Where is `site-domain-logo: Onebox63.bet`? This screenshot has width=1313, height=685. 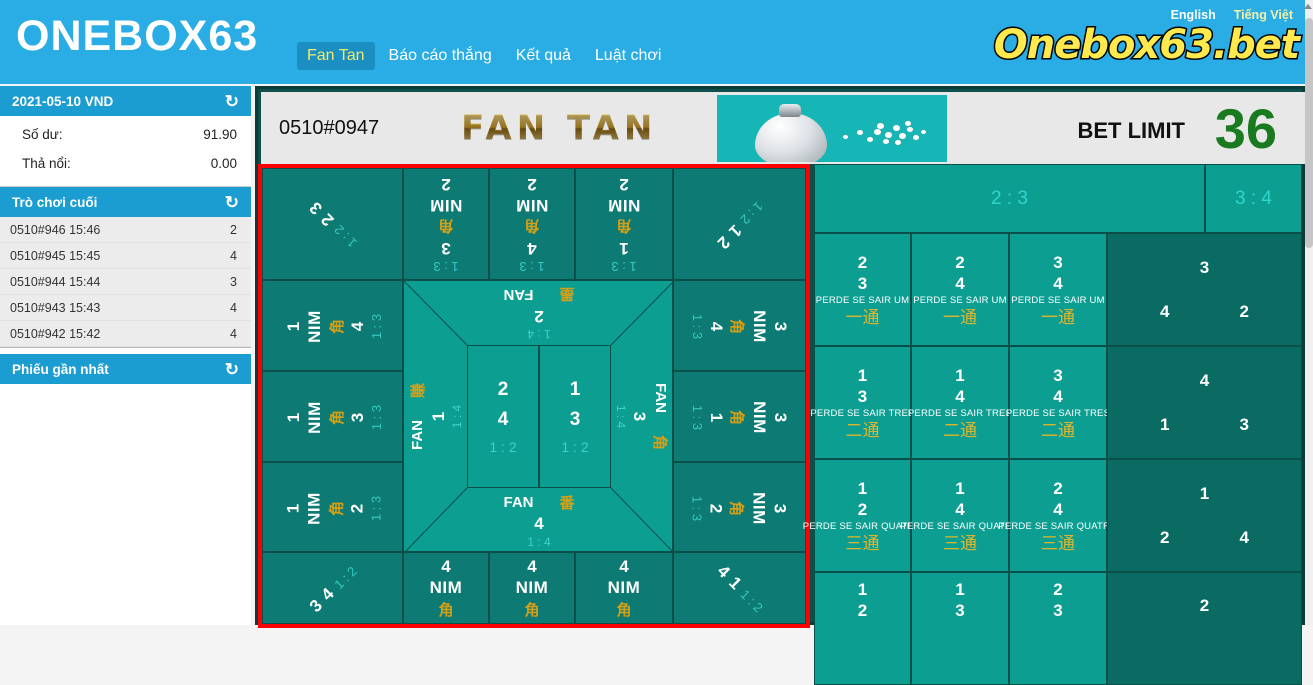
site-domain-logo: Onebox63.bet is located at coordinates (1146, 45).